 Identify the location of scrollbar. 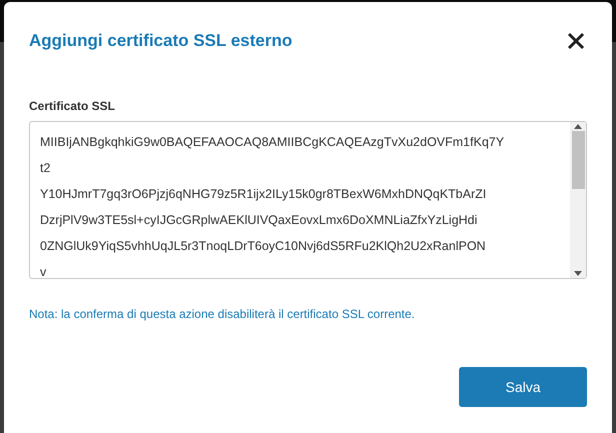
(578, 200).